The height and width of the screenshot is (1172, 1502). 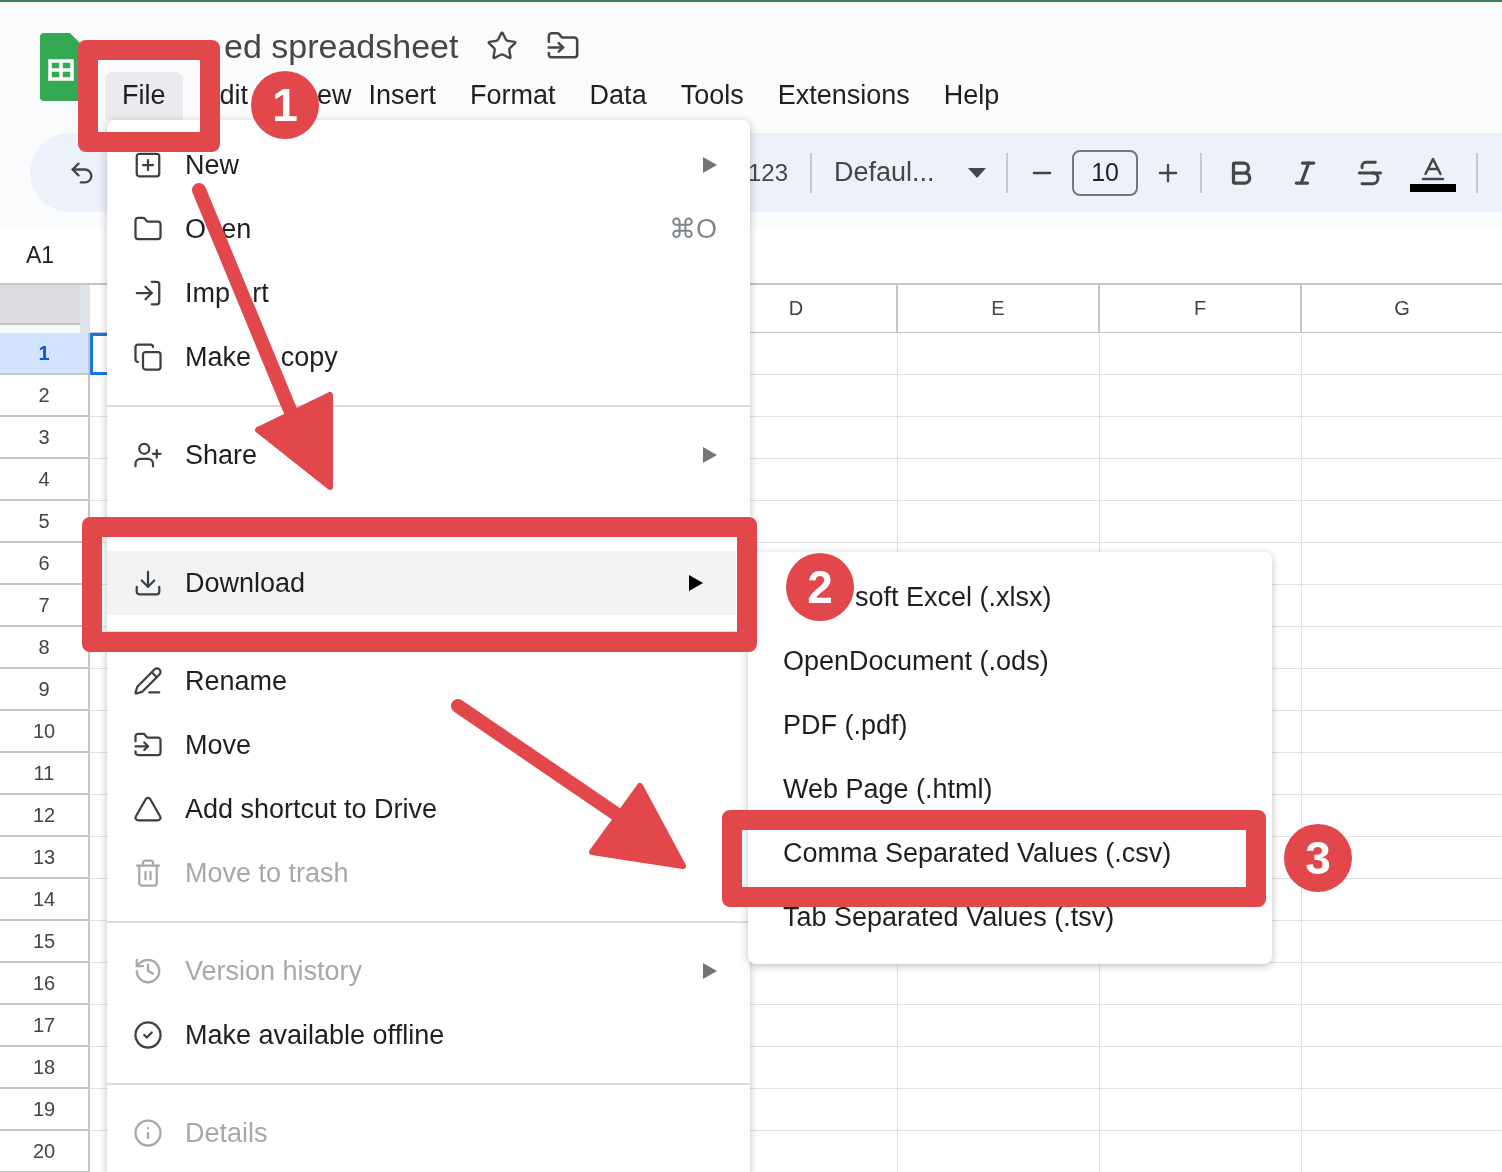 What do you see at coordinates (999, 309) in the screenshot?
I see `column-header: E` at bounding box center [999, 309].